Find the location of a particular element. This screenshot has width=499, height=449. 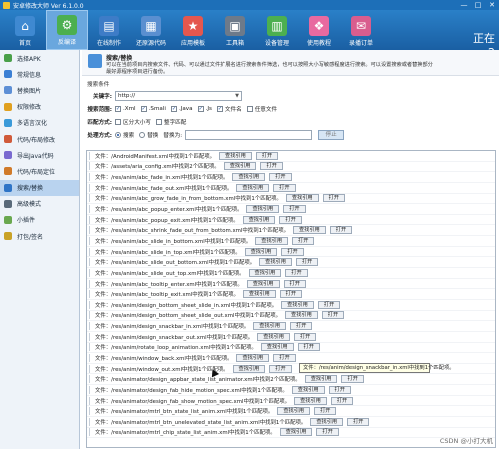

checkbox-option: 整字匹配 is located at coordinates (170, 122).